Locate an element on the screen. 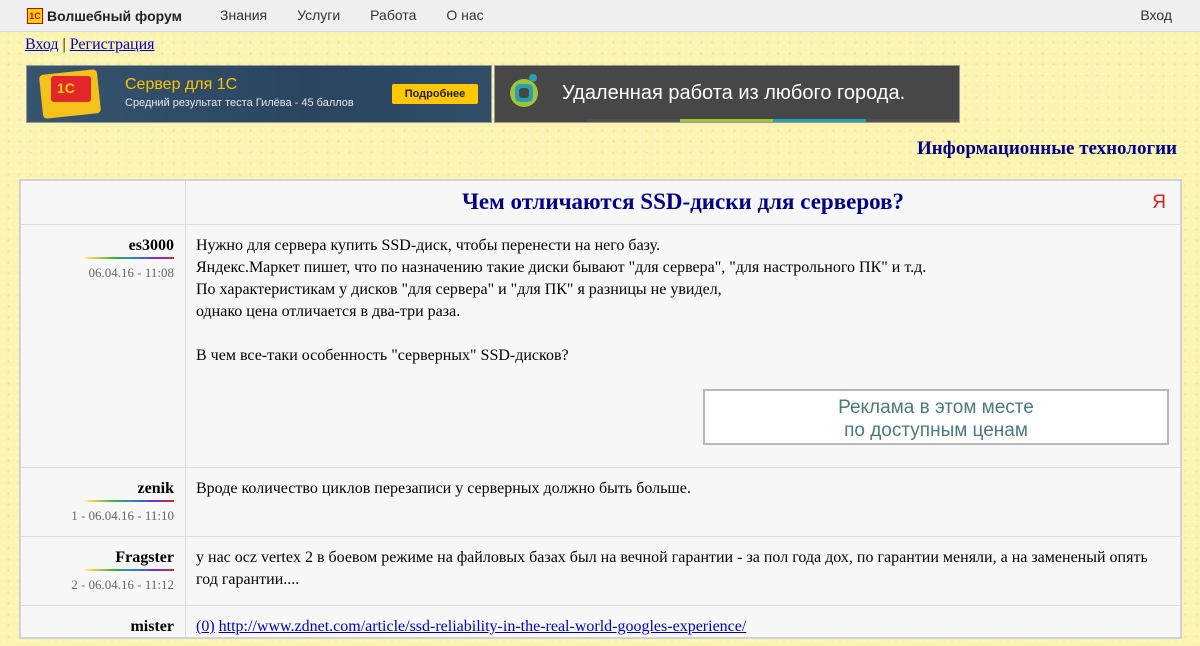 The image size is (1200, 646). main-nav: Знания Услуги Работа О нас is located at coordinates (367, 15).